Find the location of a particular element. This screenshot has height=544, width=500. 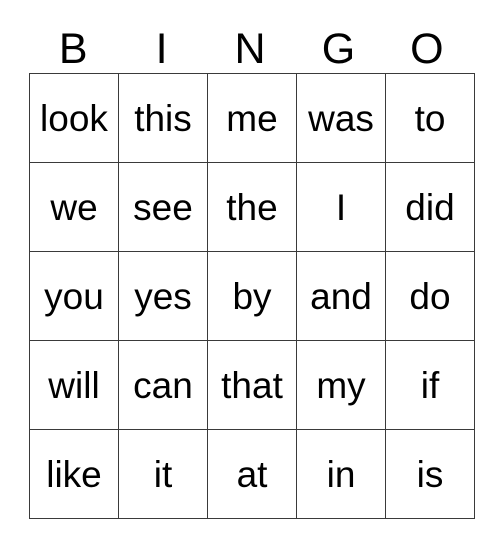

bingo-row: we see the I did is located at coordinates (252, 207).